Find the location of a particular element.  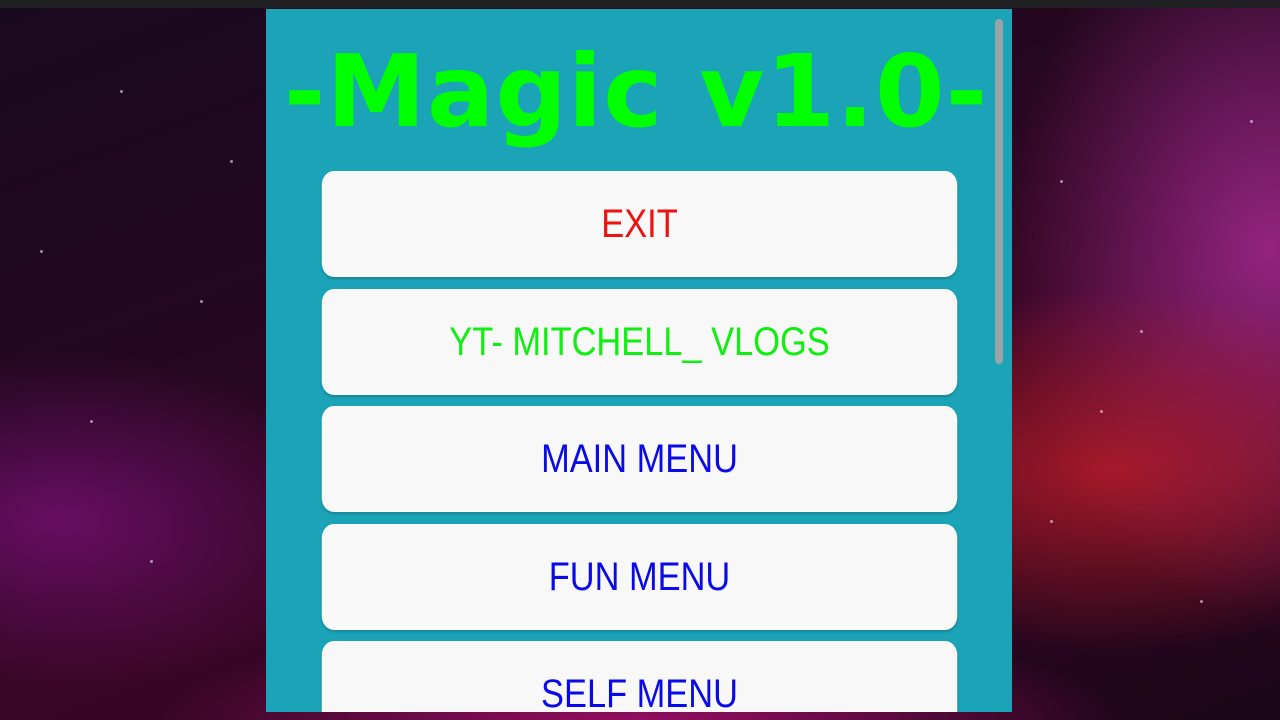

fun-menu-label: FUN MENU is located at coordinates (639, 576).